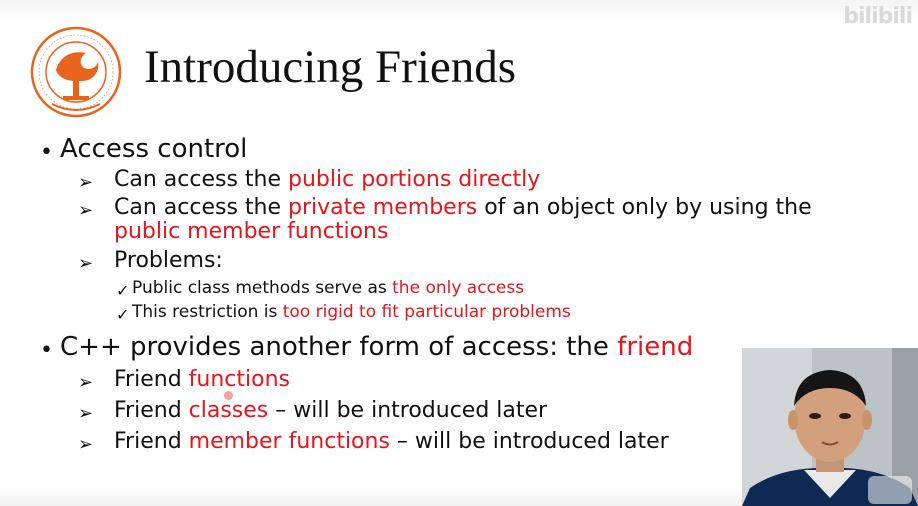  What do you see at coordinates (262, 288) in the screenshot?
I see `text-run: Public class methods serve as` at bounding box center [262, 288].